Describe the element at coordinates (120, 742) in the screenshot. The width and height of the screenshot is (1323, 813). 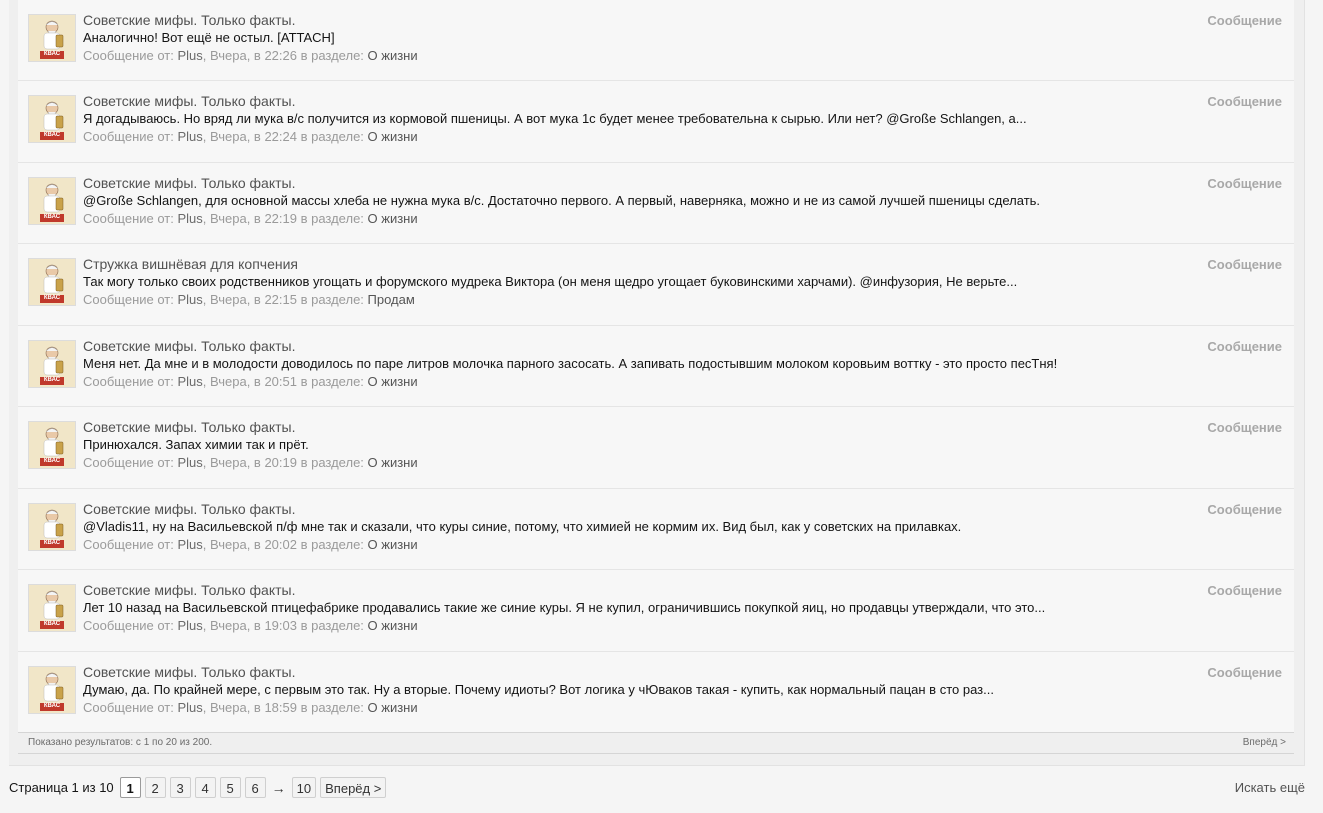
I see `results-count: Показано результатов: с 1 по 20 из 200.` at that location.